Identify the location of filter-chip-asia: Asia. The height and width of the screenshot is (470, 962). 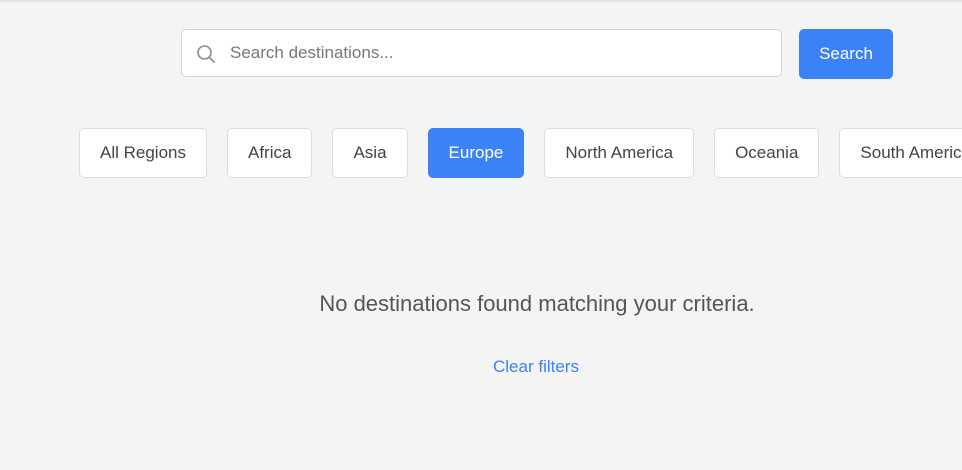
(370, 153).